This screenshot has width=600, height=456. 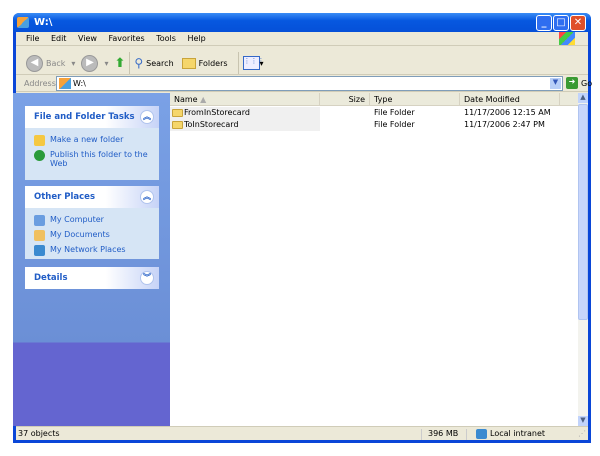 I want to click on window-title: W:\, so click(x=43, y=22).